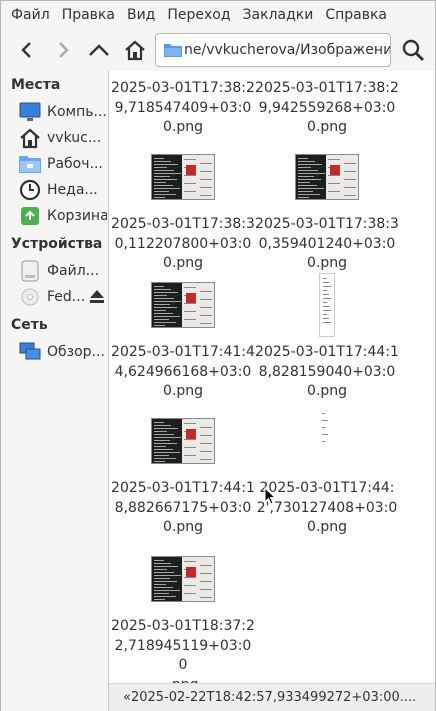  What do you see at coordinates (278, 15) in the screenshot?
I see `menu-bookmarks: Закладки` at bounding box center [278, 15].